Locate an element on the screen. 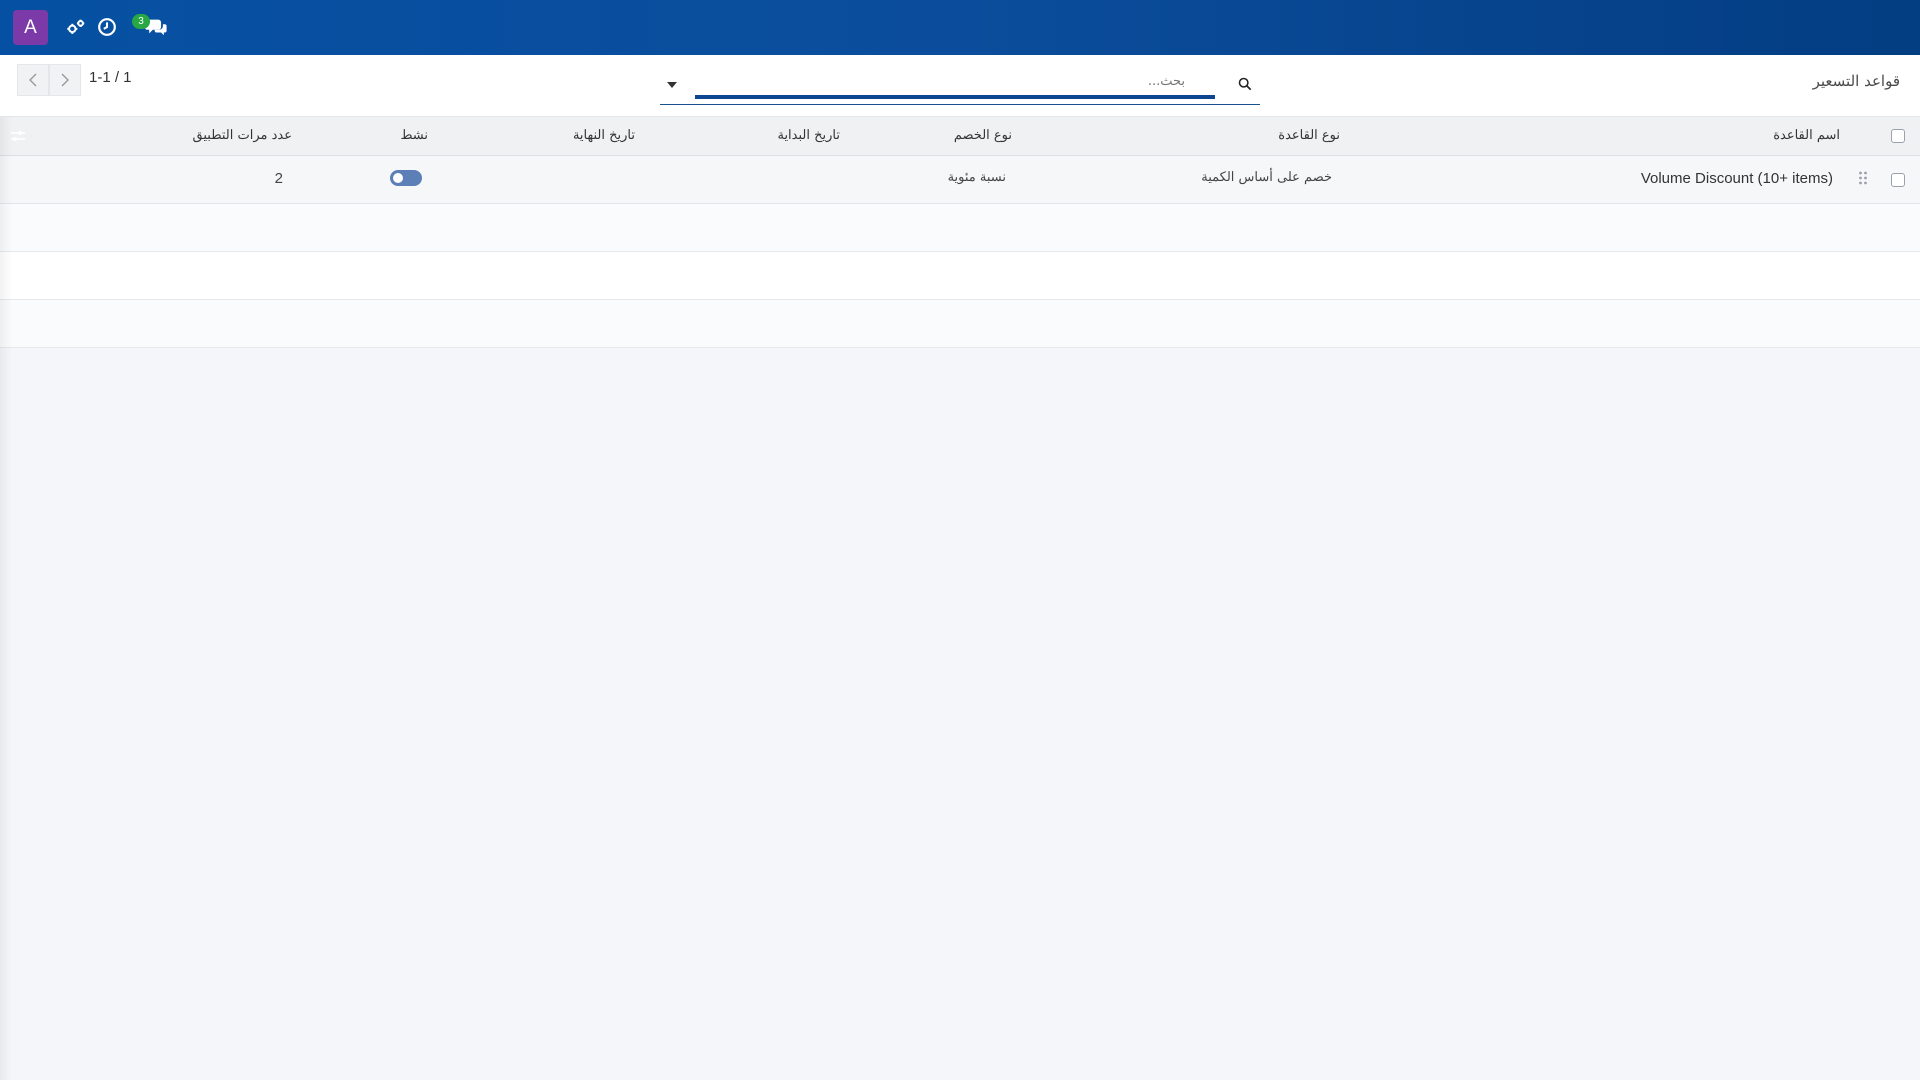  pager-next-button is located at coordinates (65, 80).